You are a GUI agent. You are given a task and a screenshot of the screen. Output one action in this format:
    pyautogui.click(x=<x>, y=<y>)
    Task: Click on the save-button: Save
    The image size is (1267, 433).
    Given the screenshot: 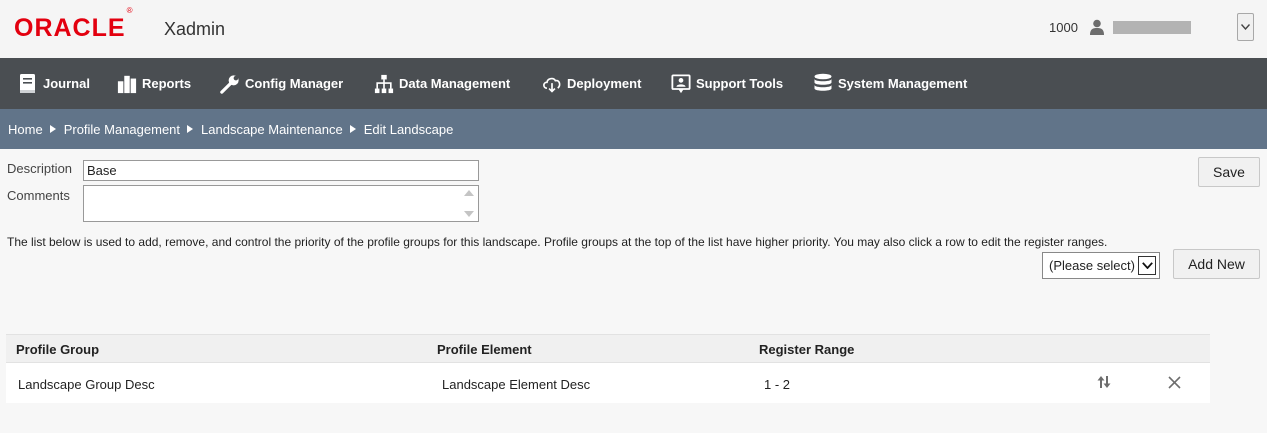 What is the action you would take?
    pyautogui.click(x=1229, y=172)
    